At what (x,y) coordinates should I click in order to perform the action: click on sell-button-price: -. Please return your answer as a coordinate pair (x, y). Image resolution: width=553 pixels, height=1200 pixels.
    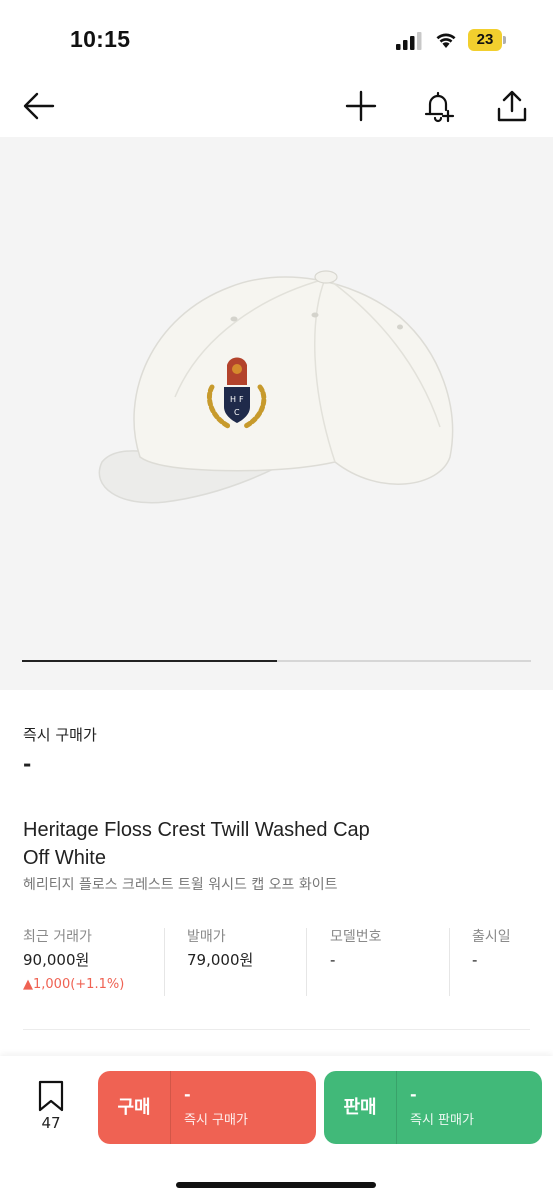
    Looking at the image, I should click on (413, 1094).